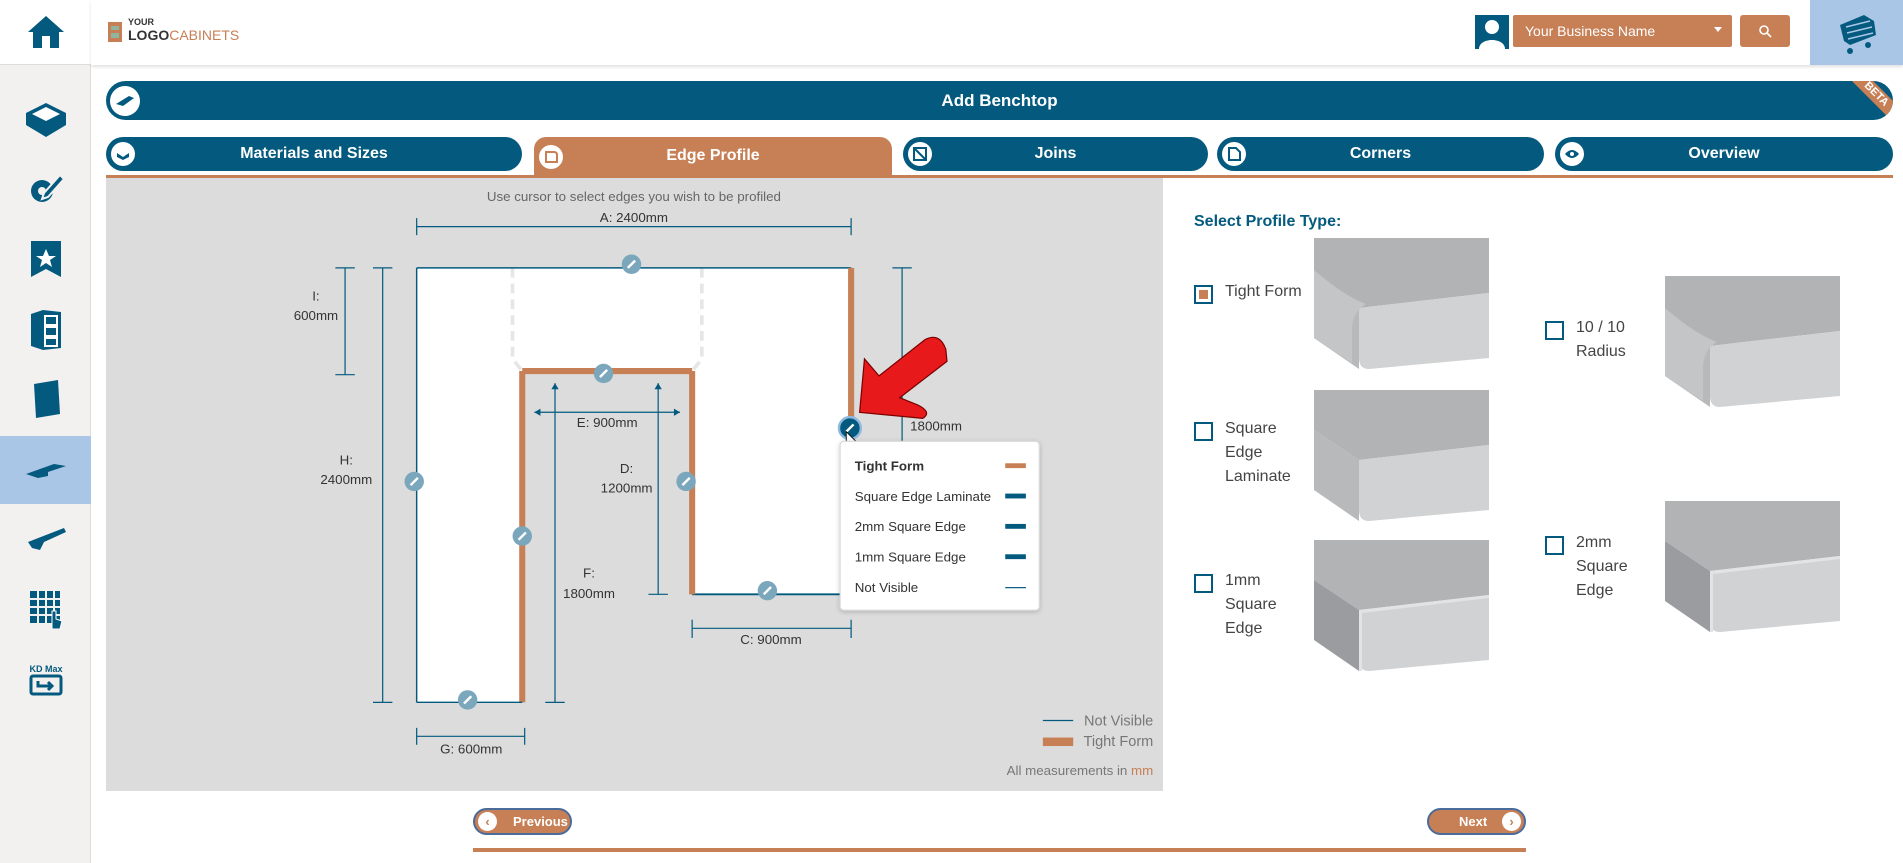 The image size is (1903, 863). Describe the element at coordinates (123, 154) in the screenshot. I see `materials-icon` at that location.